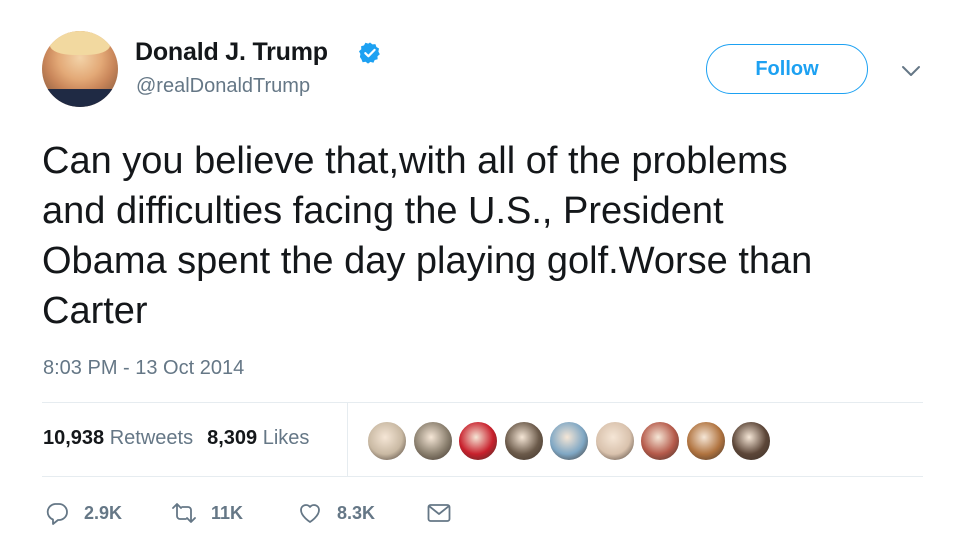 The height and width of the screenshot is (552, 980). I want to click on retweets-stat: 10,938 Retweets, so click(118, 438).